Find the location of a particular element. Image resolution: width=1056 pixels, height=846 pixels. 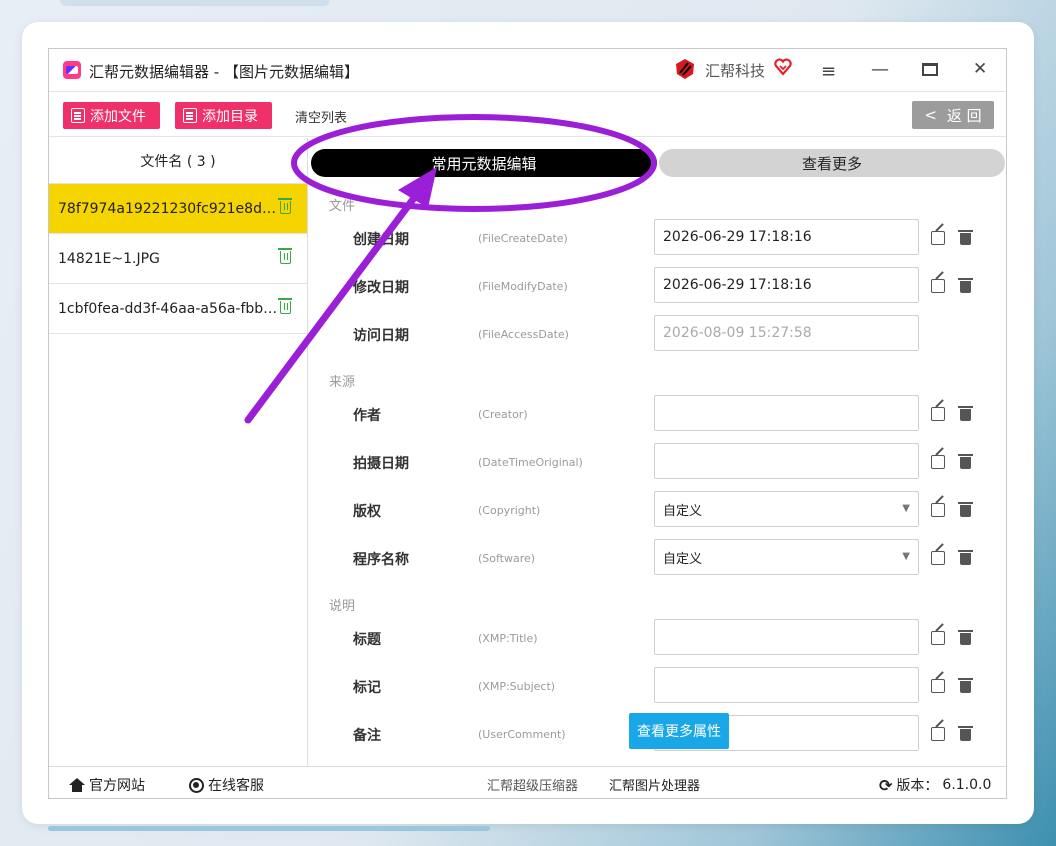

home-icon is located at coordinates (77, 785).